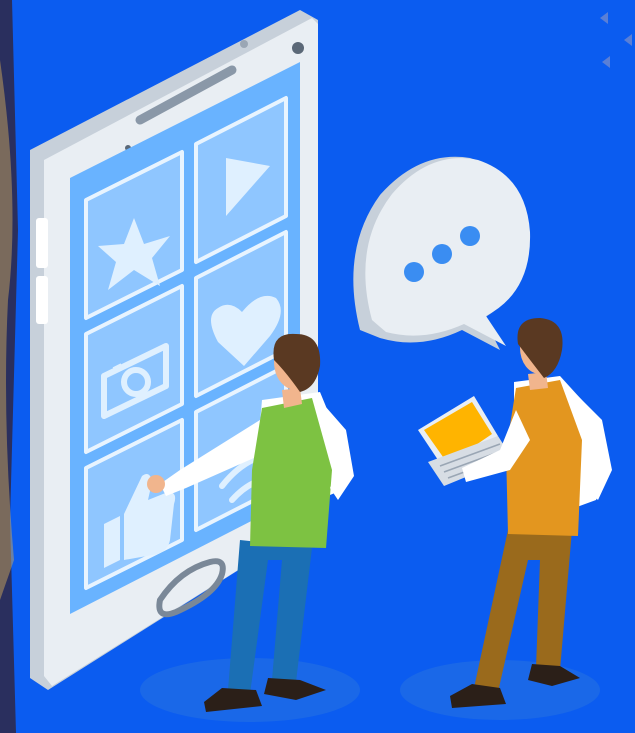 The width and height of the screenshot is (635, 733). I want to click on hand-left, so click(156, 484).